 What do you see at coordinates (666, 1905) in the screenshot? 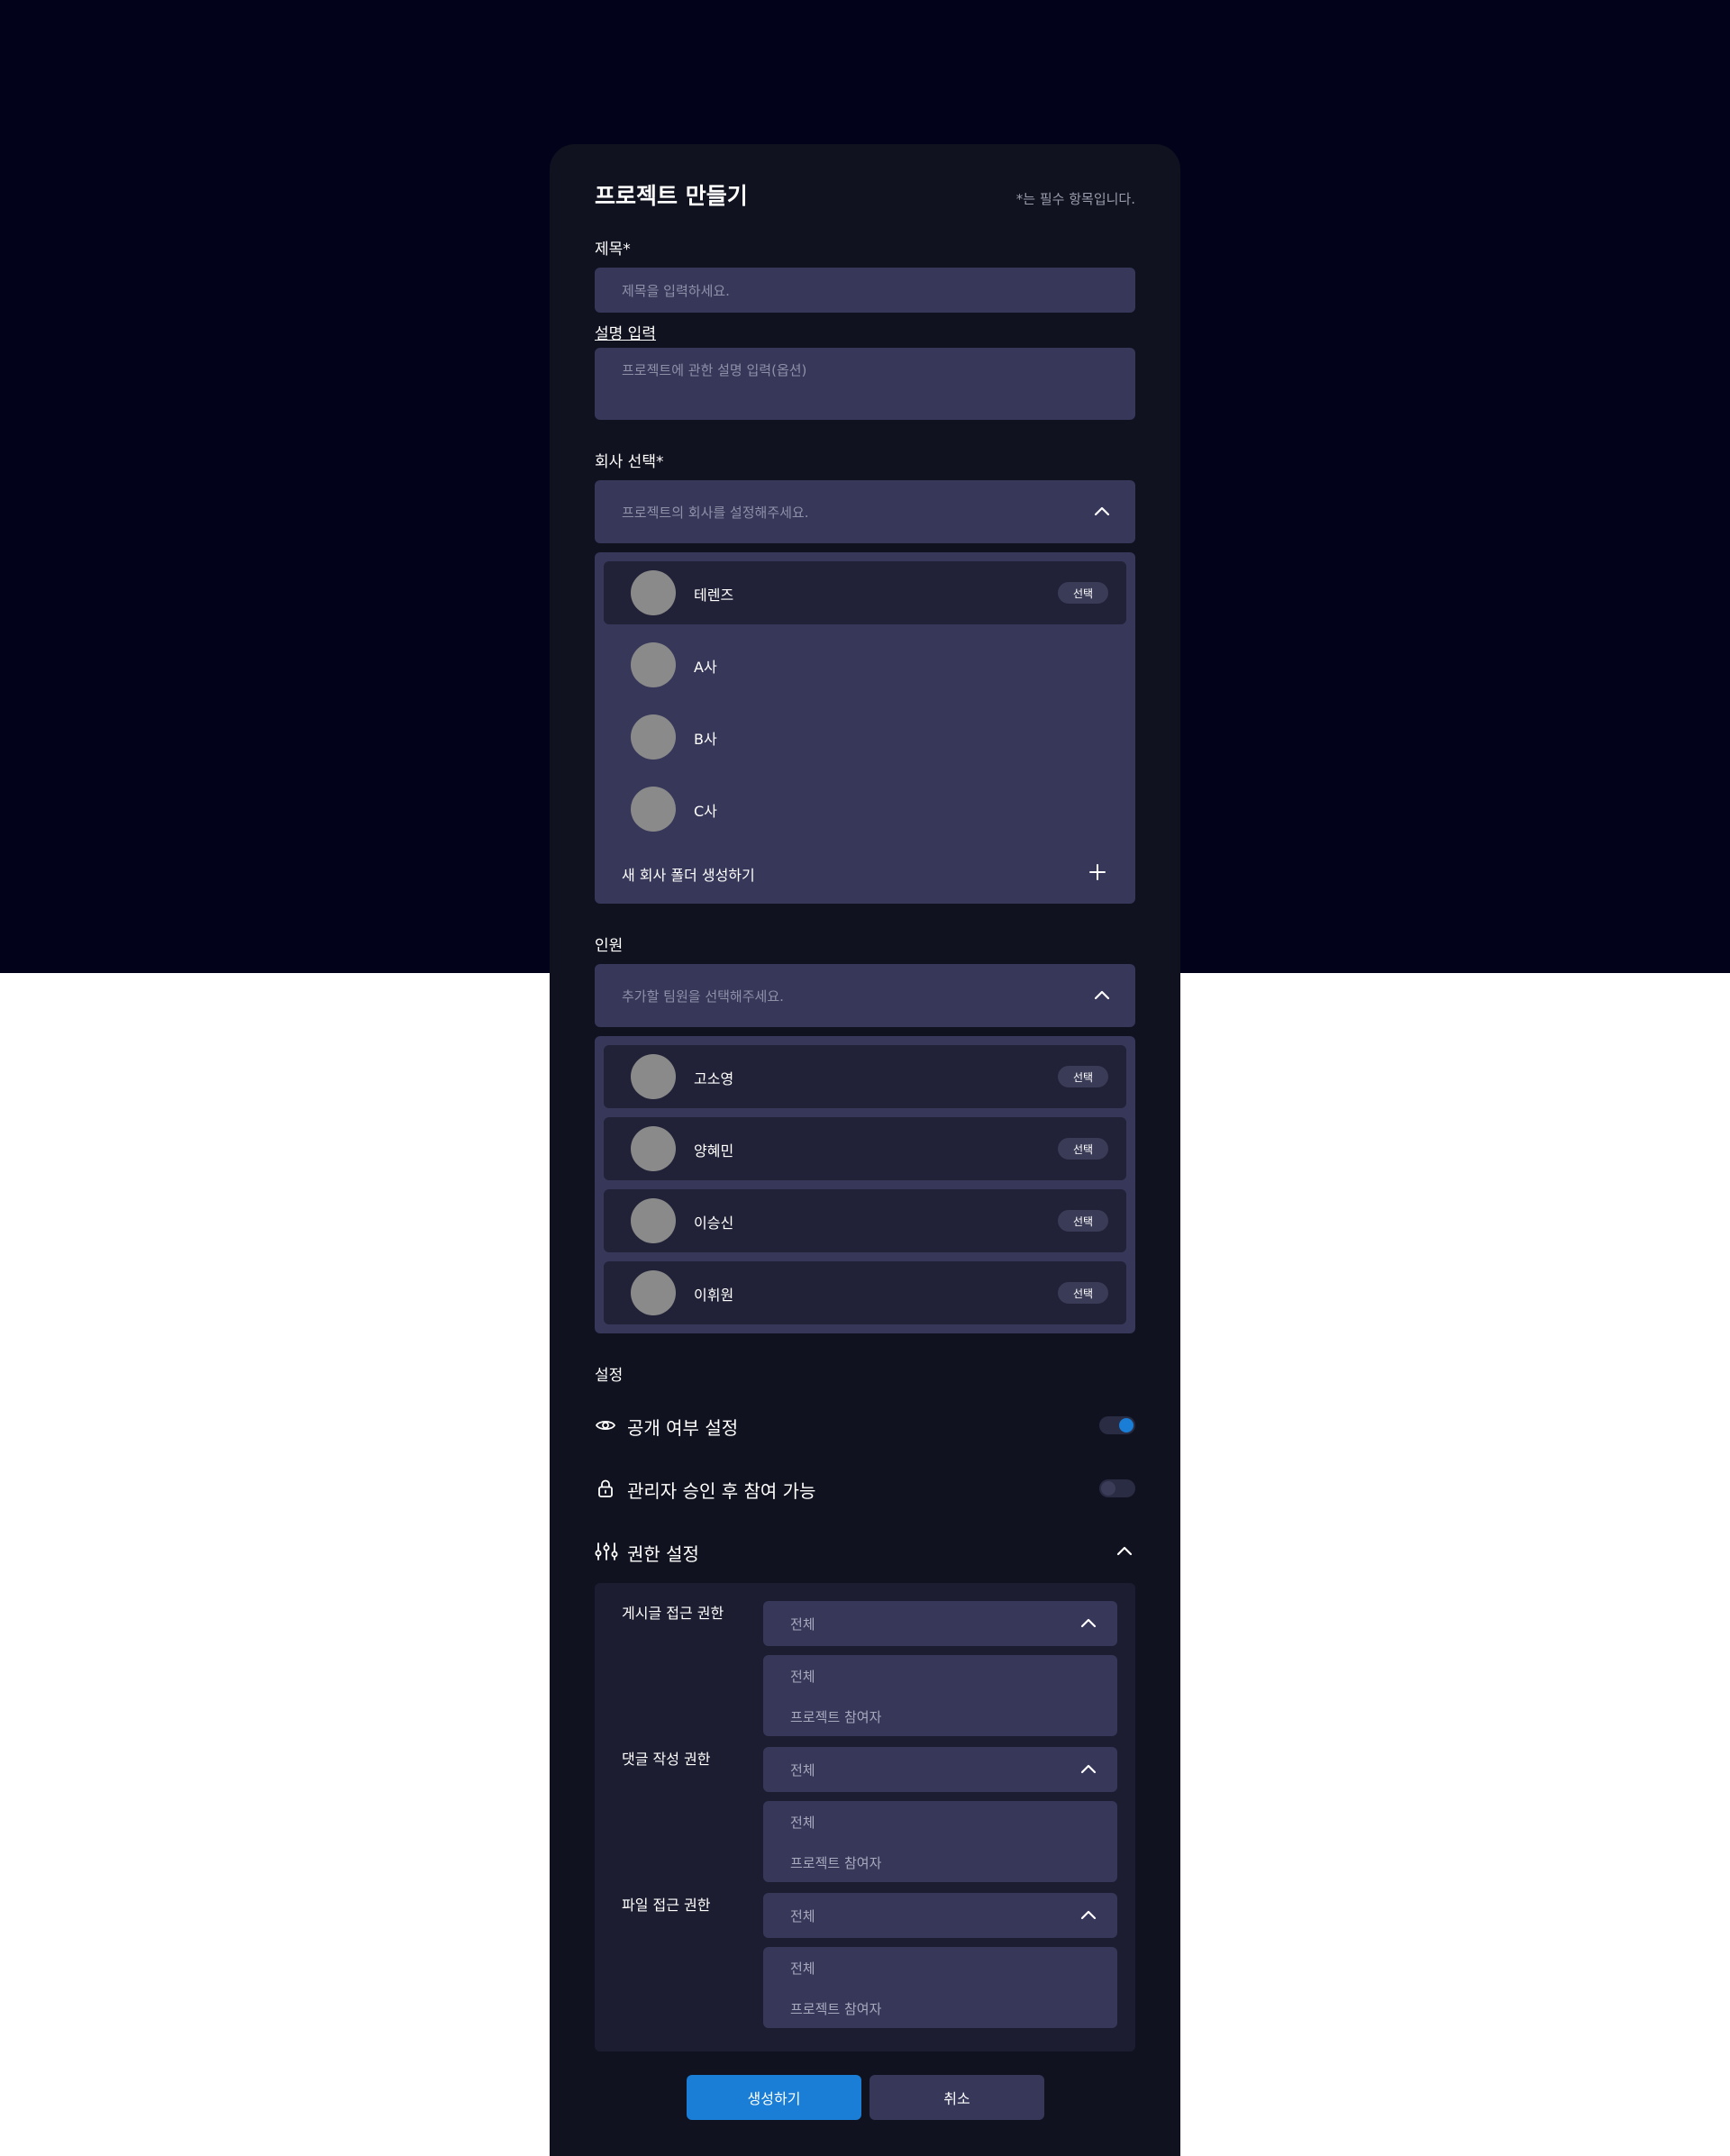
I see `file-access-label: 파일 접근 권한` at bounding box center [666, 1905].